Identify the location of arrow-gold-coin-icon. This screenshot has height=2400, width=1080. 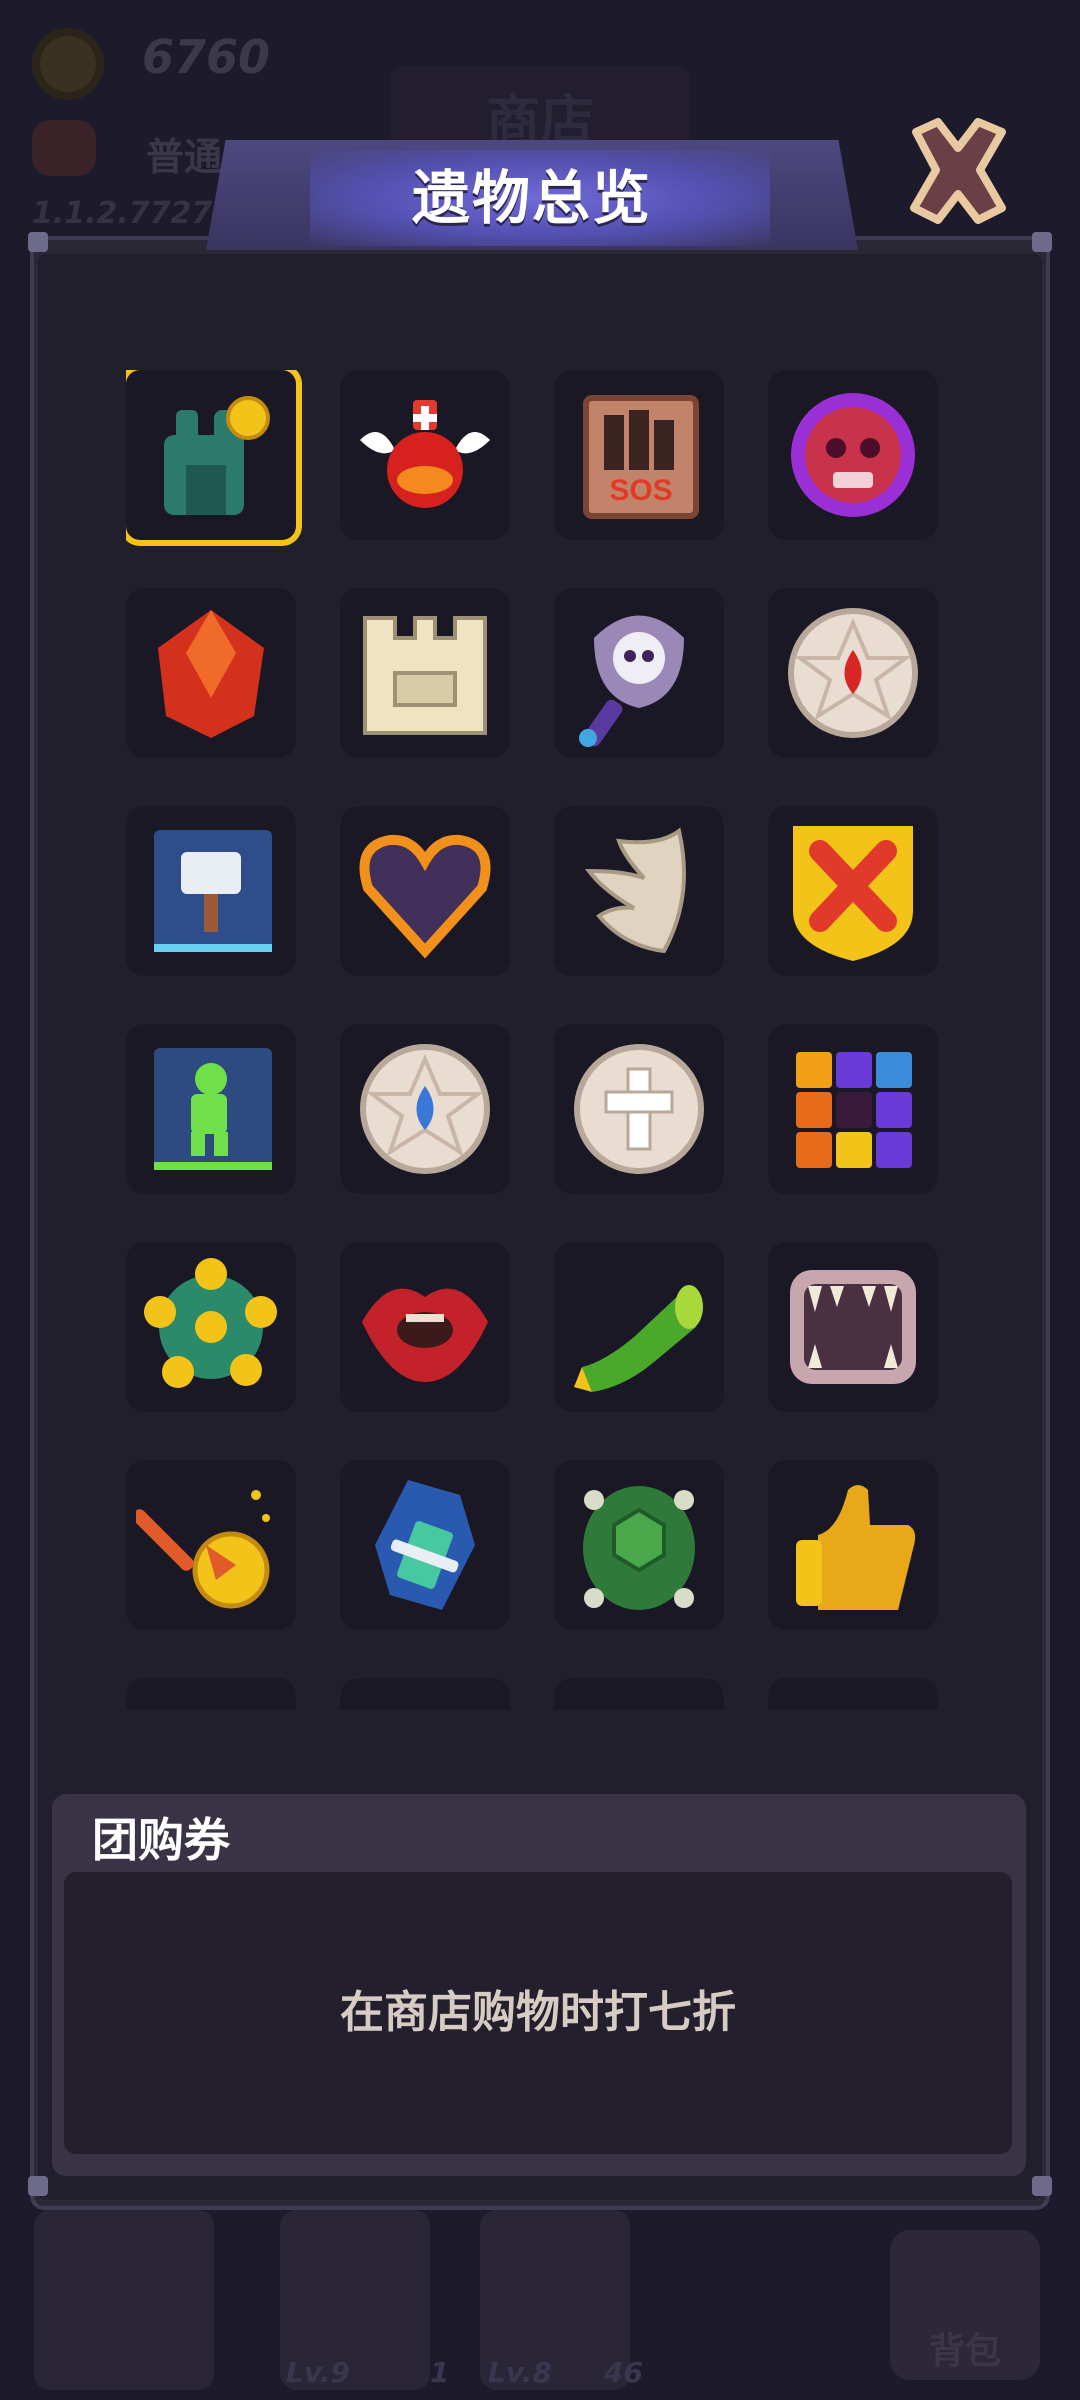
(203, 1549).